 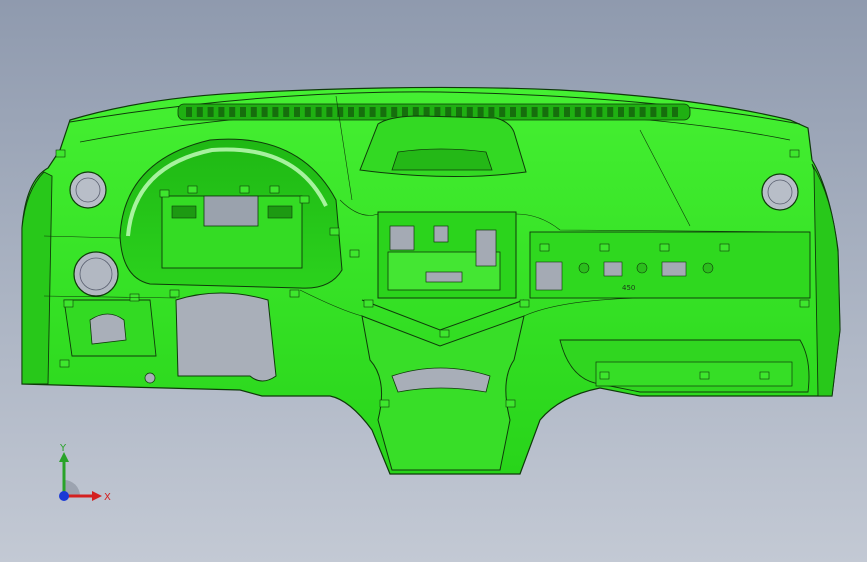 What do you see at coordinates (280, 212) in the screenshot?
I see `cluster-slot-right` at bounding box center [280, 212].